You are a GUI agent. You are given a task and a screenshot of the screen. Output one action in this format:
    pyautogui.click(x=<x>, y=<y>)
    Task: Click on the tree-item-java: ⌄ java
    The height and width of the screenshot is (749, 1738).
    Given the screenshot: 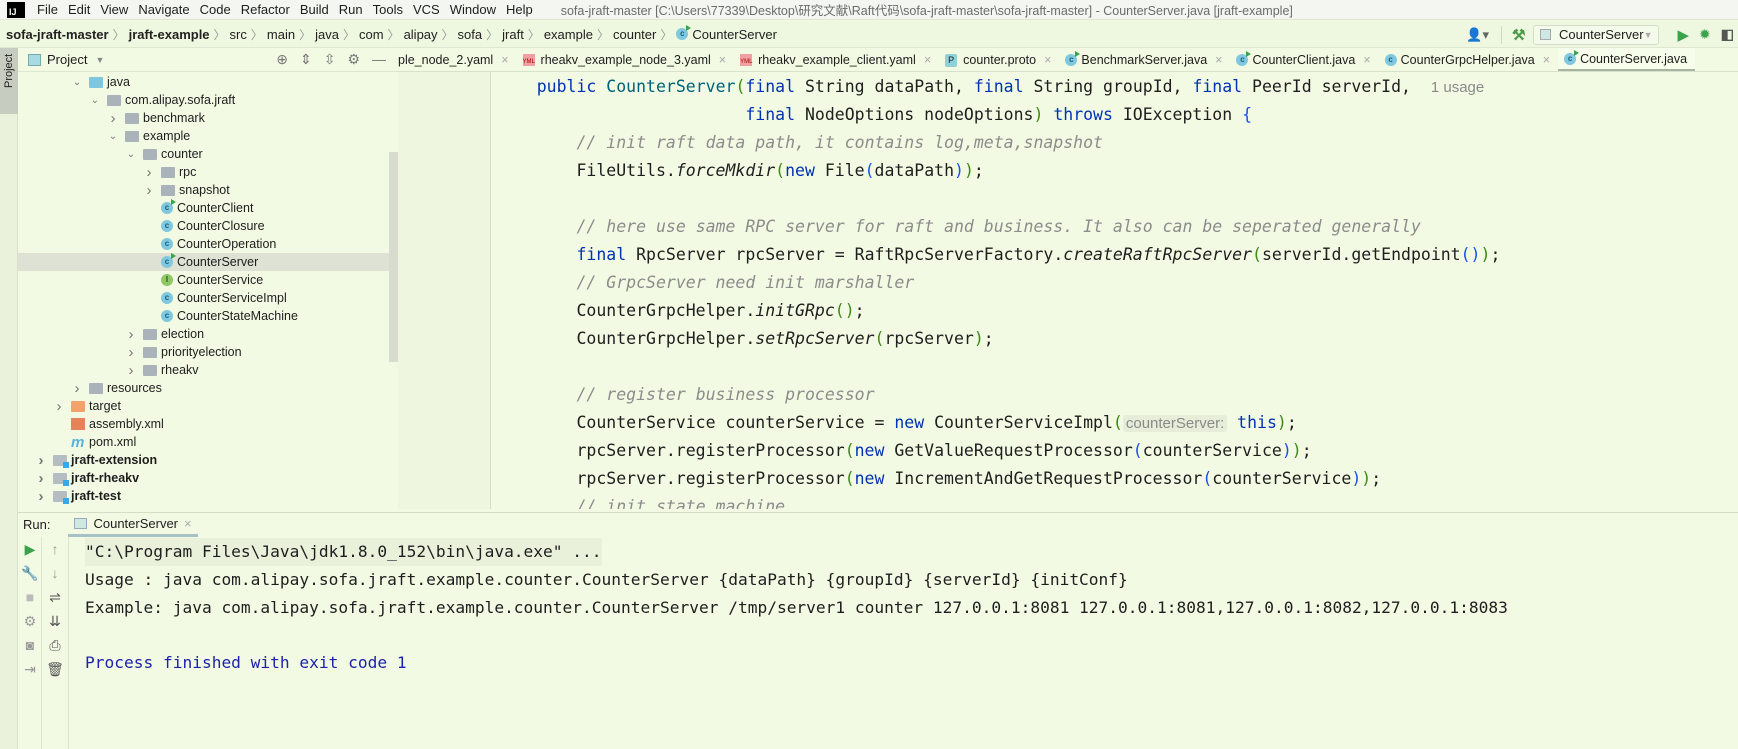 What is the action you would take?
    pyautogui.click(x=208, y=82)
    